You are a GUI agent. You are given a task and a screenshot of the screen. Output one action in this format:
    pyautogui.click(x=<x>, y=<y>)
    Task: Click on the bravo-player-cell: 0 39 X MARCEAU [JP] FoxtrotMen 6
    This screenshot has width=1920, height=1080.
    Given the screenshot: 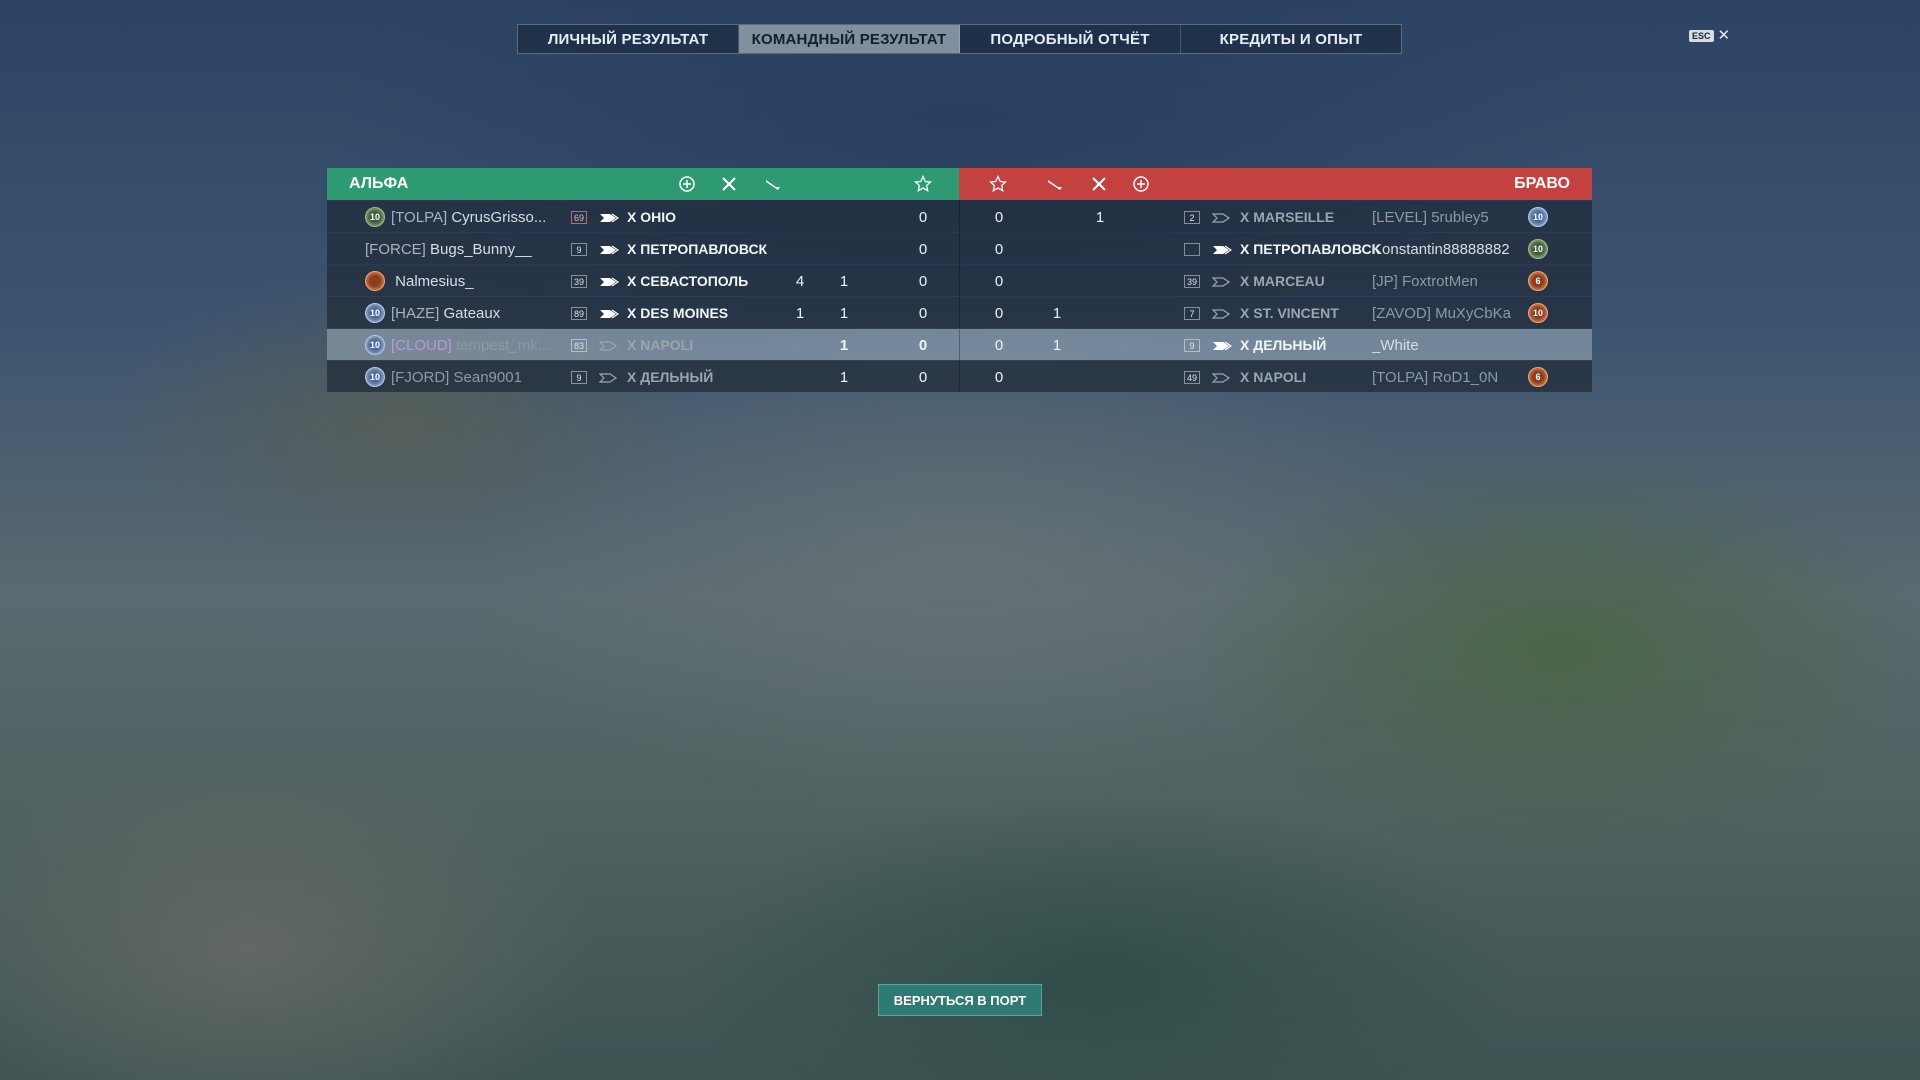 What is the action you would take?
    pyautogui.click(x=1275, y=280)
    